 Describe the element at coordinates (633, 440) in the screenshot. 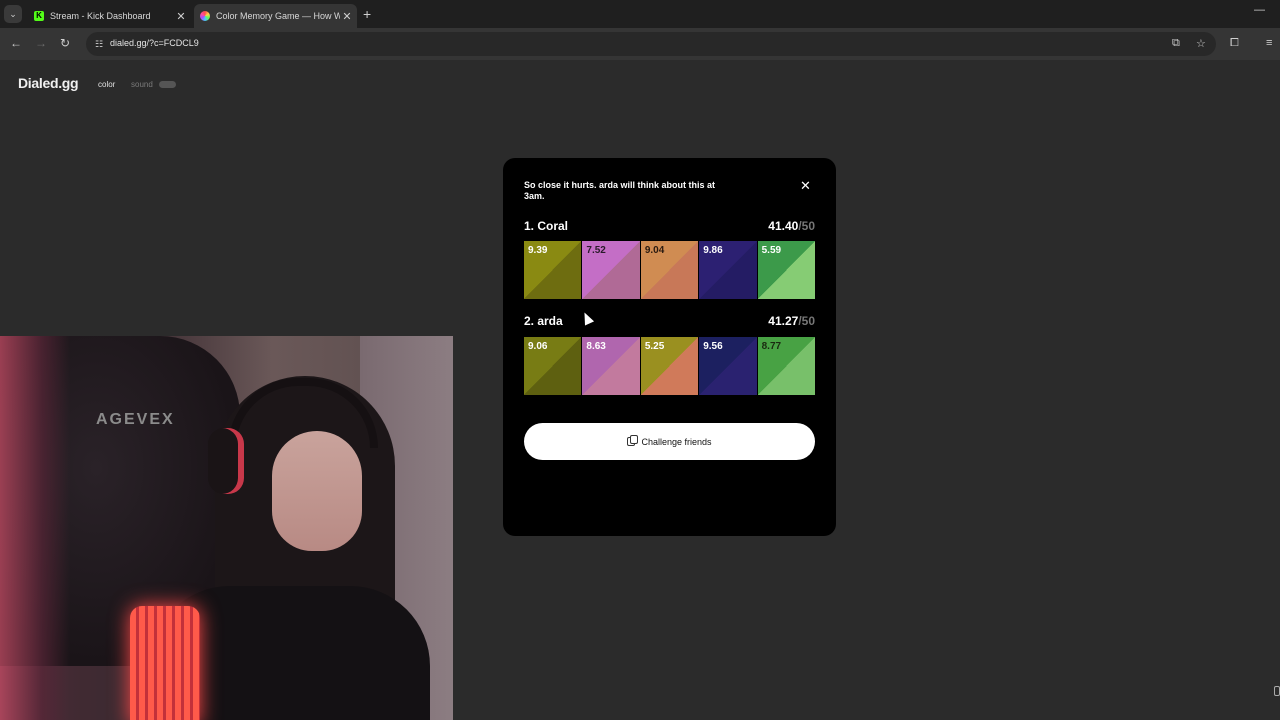

I see `copy-icon` at that location.